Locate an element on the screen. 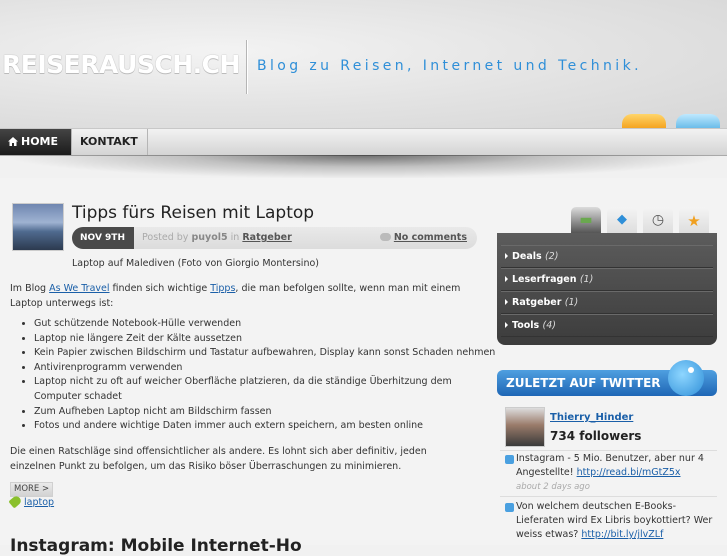 The height and width of the screenshot is (556, 727). post-category-link: Ratgeber is located at coordinates (266, 237).